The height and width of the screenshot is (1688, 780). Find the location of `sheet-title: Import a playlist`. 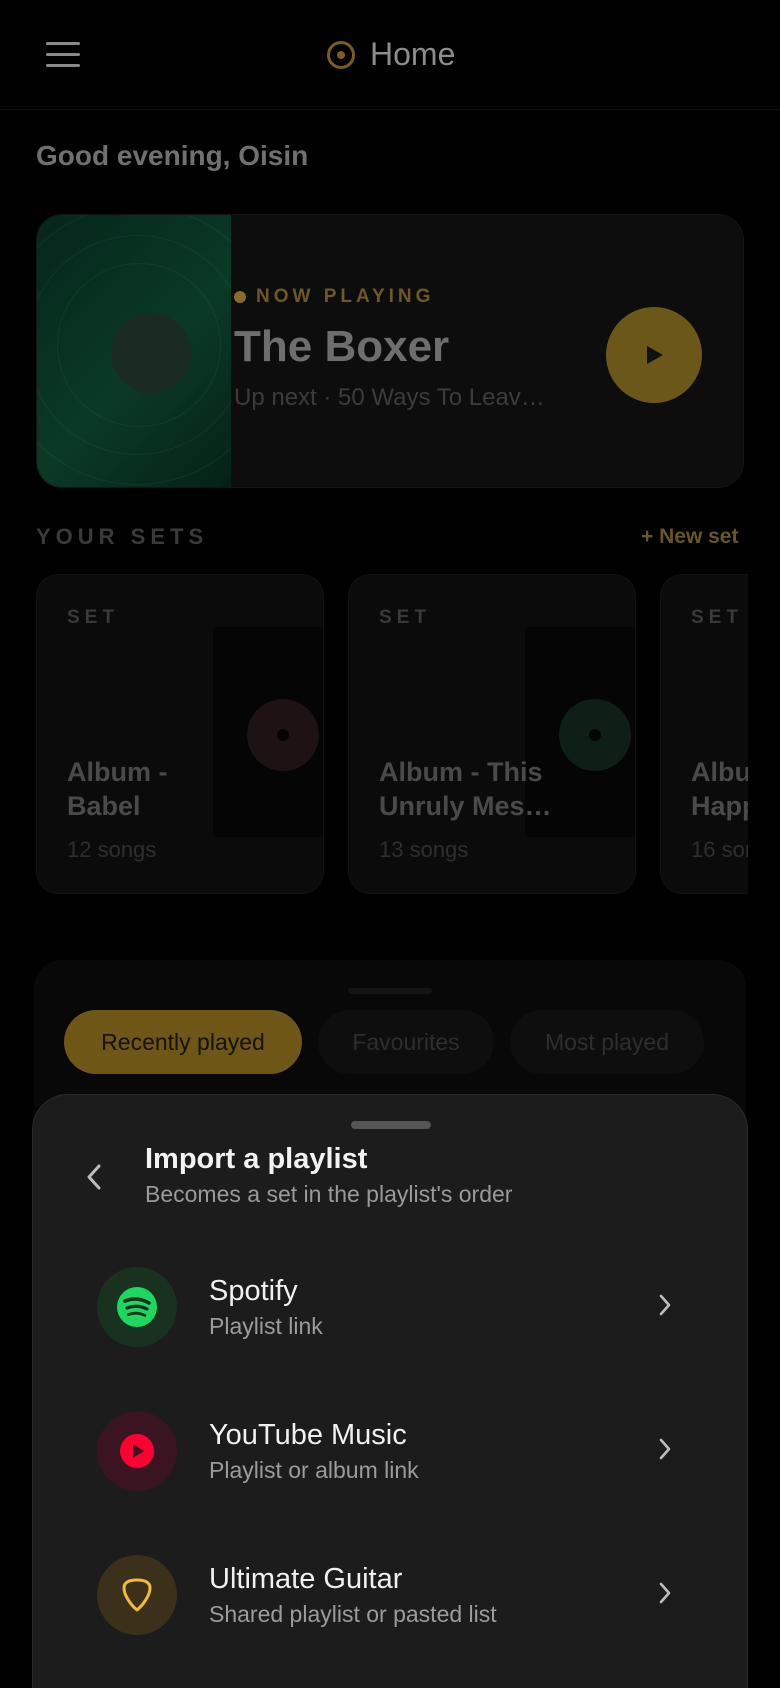

sheet-title: Import a playlist is located at coordinates (256, 1159).